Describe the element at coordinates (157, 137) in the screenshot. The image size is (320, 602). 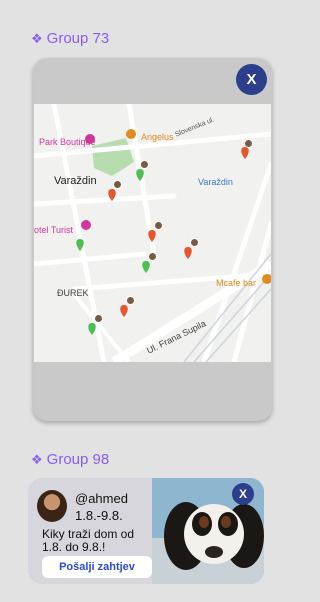
I see `map-label-angelus: Angelus` at that location.